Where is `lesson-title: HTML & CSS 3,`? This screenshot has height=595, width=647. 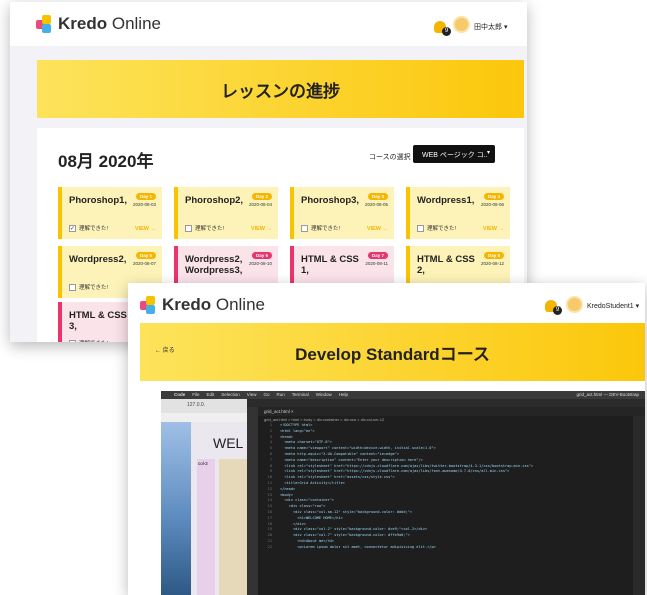 lesson-title: HTML & CSS 3, is located at coordinates (98, 321).